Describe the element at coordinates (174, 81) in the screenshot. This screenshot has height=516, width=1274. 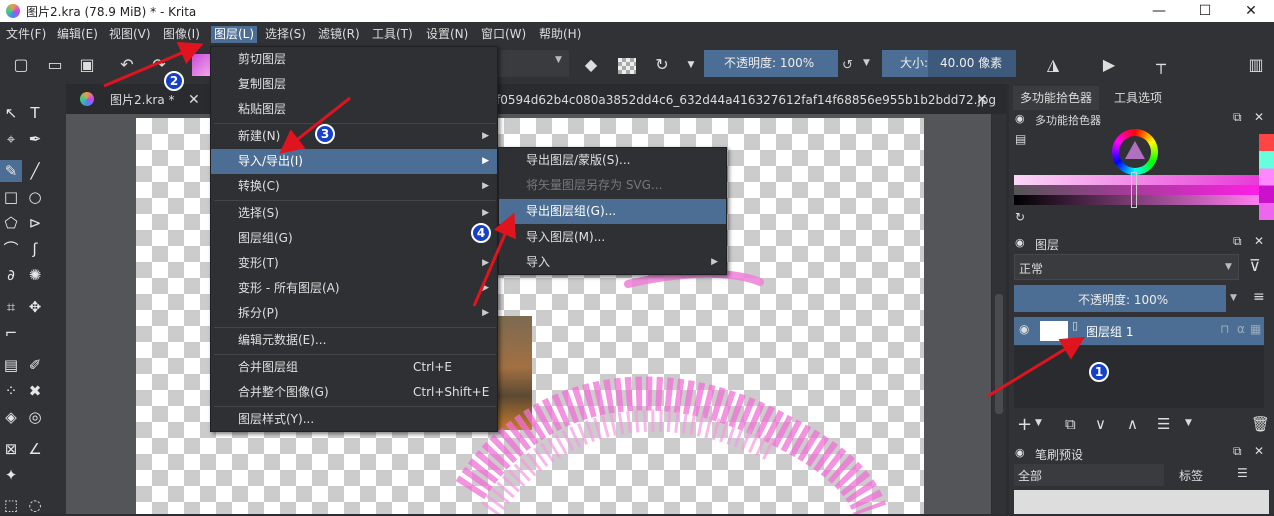
I see `annotation-badge-2: 2` at that location.